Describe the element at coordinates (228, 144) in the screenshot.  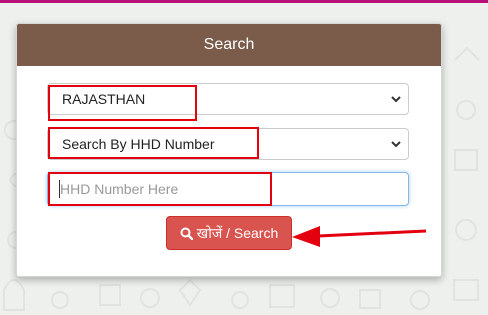
I see `search-type-select: Search By HHD Number` at that location.